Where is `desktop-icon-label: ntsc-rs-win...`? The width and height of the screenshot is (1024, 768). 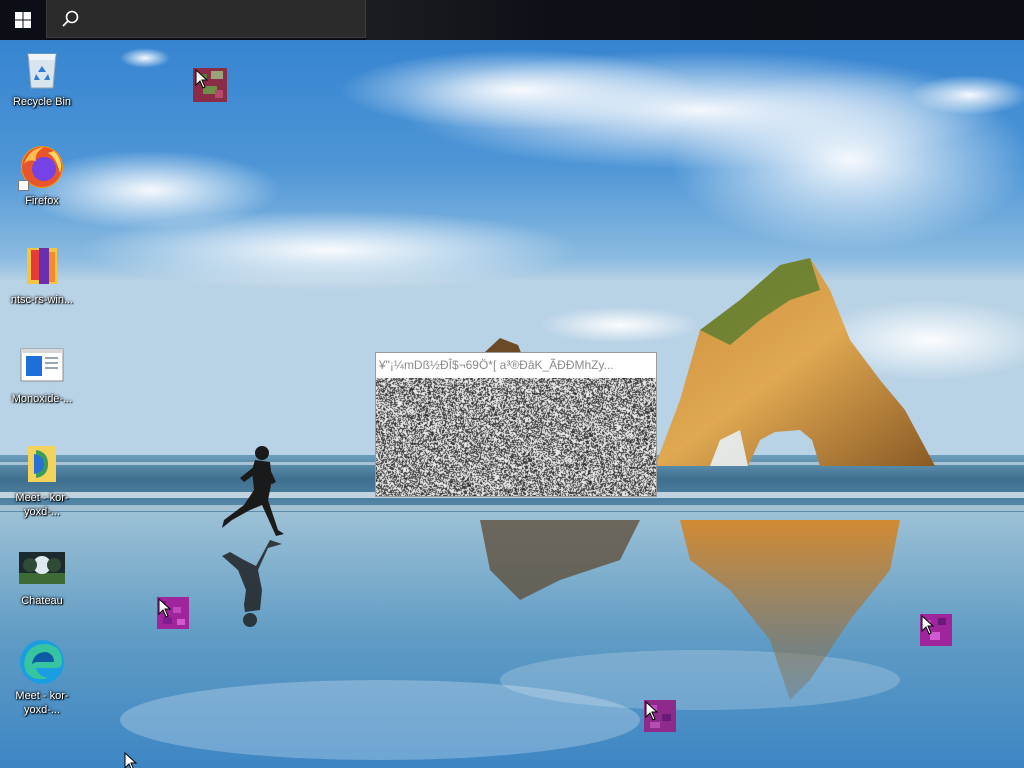
desktop-icon-label: ntsc-rs-win... is located at coordinates (42, 300).